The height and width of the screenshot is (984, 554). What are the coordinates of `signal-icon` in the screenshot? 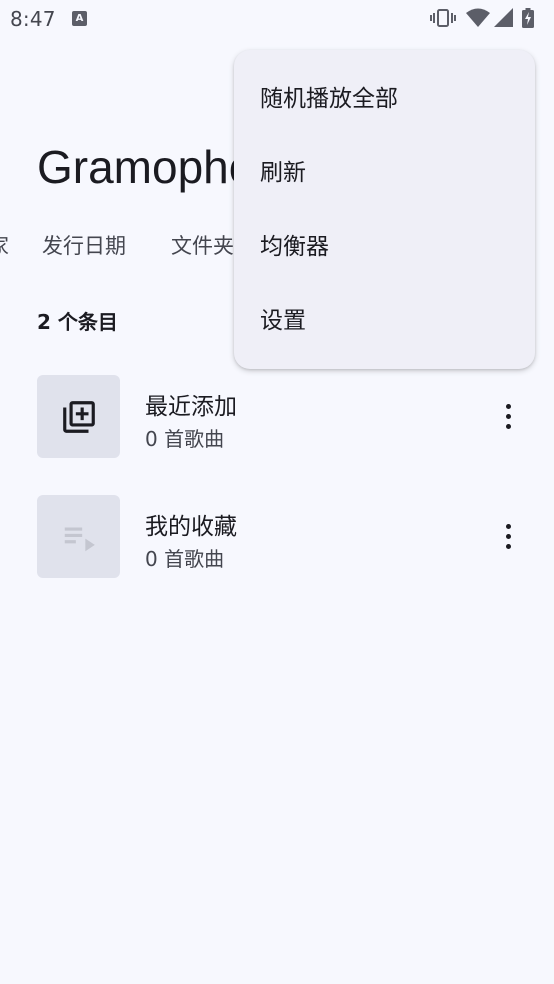 It's located at (503, 17).